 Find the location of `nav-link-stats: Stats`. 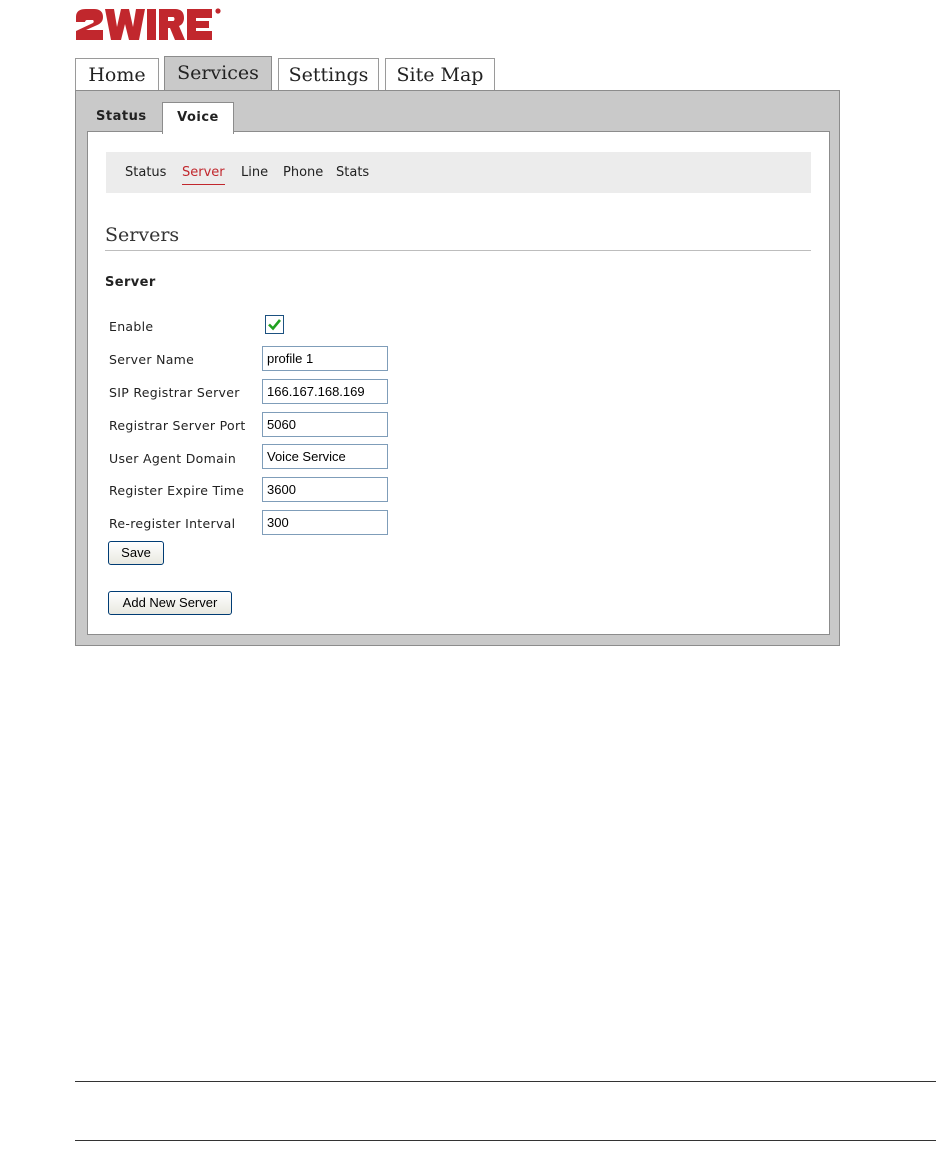

nav-link-stats: Stats is located at coordinates (352, 173).